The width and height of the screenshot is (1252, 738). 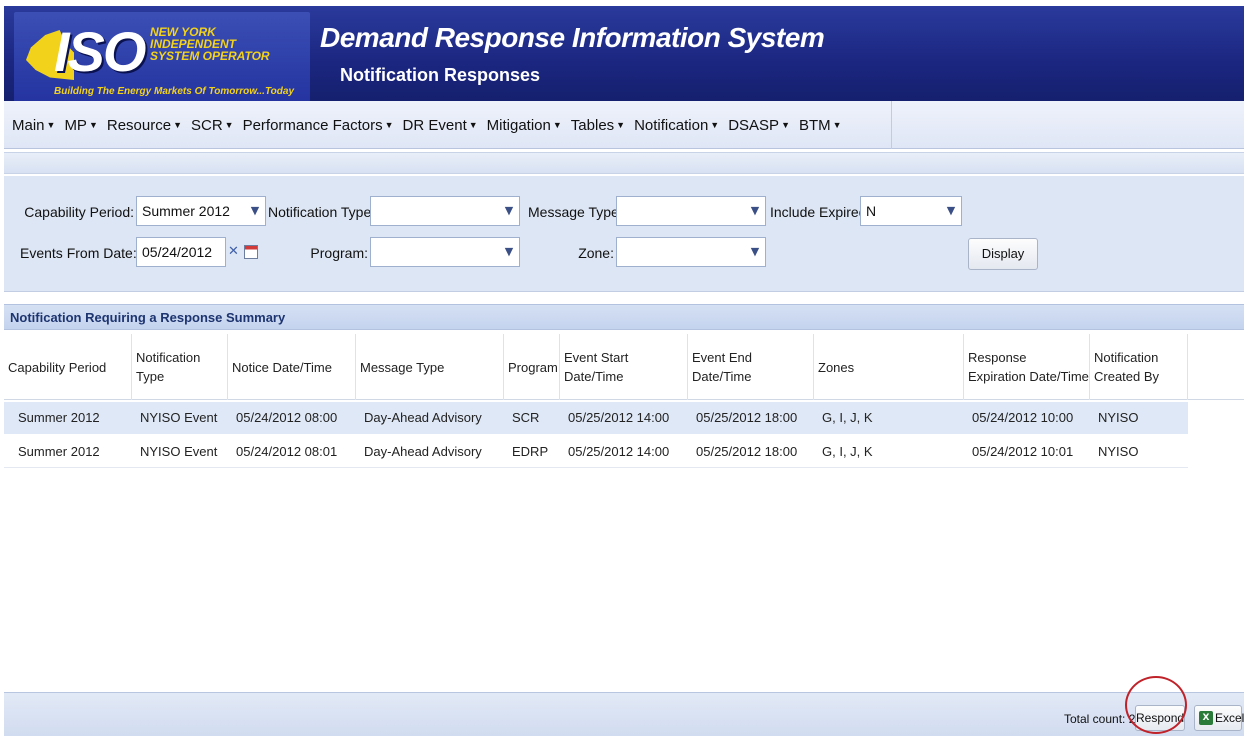 What do you see at coordinates (671, 125) in the screenshot?
I see `menu-notification-label: Notification` at bounding box center [671, 125].